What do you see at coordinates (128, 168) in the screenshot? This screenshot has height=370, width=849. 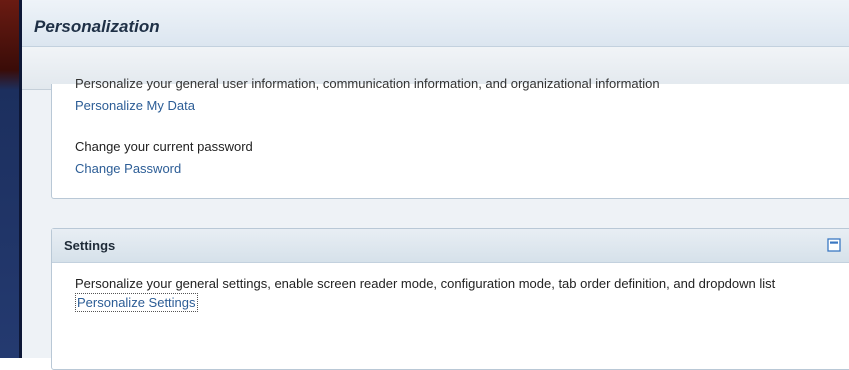 I see `change-password-link: Change Password` at bounding box center [128, 168].